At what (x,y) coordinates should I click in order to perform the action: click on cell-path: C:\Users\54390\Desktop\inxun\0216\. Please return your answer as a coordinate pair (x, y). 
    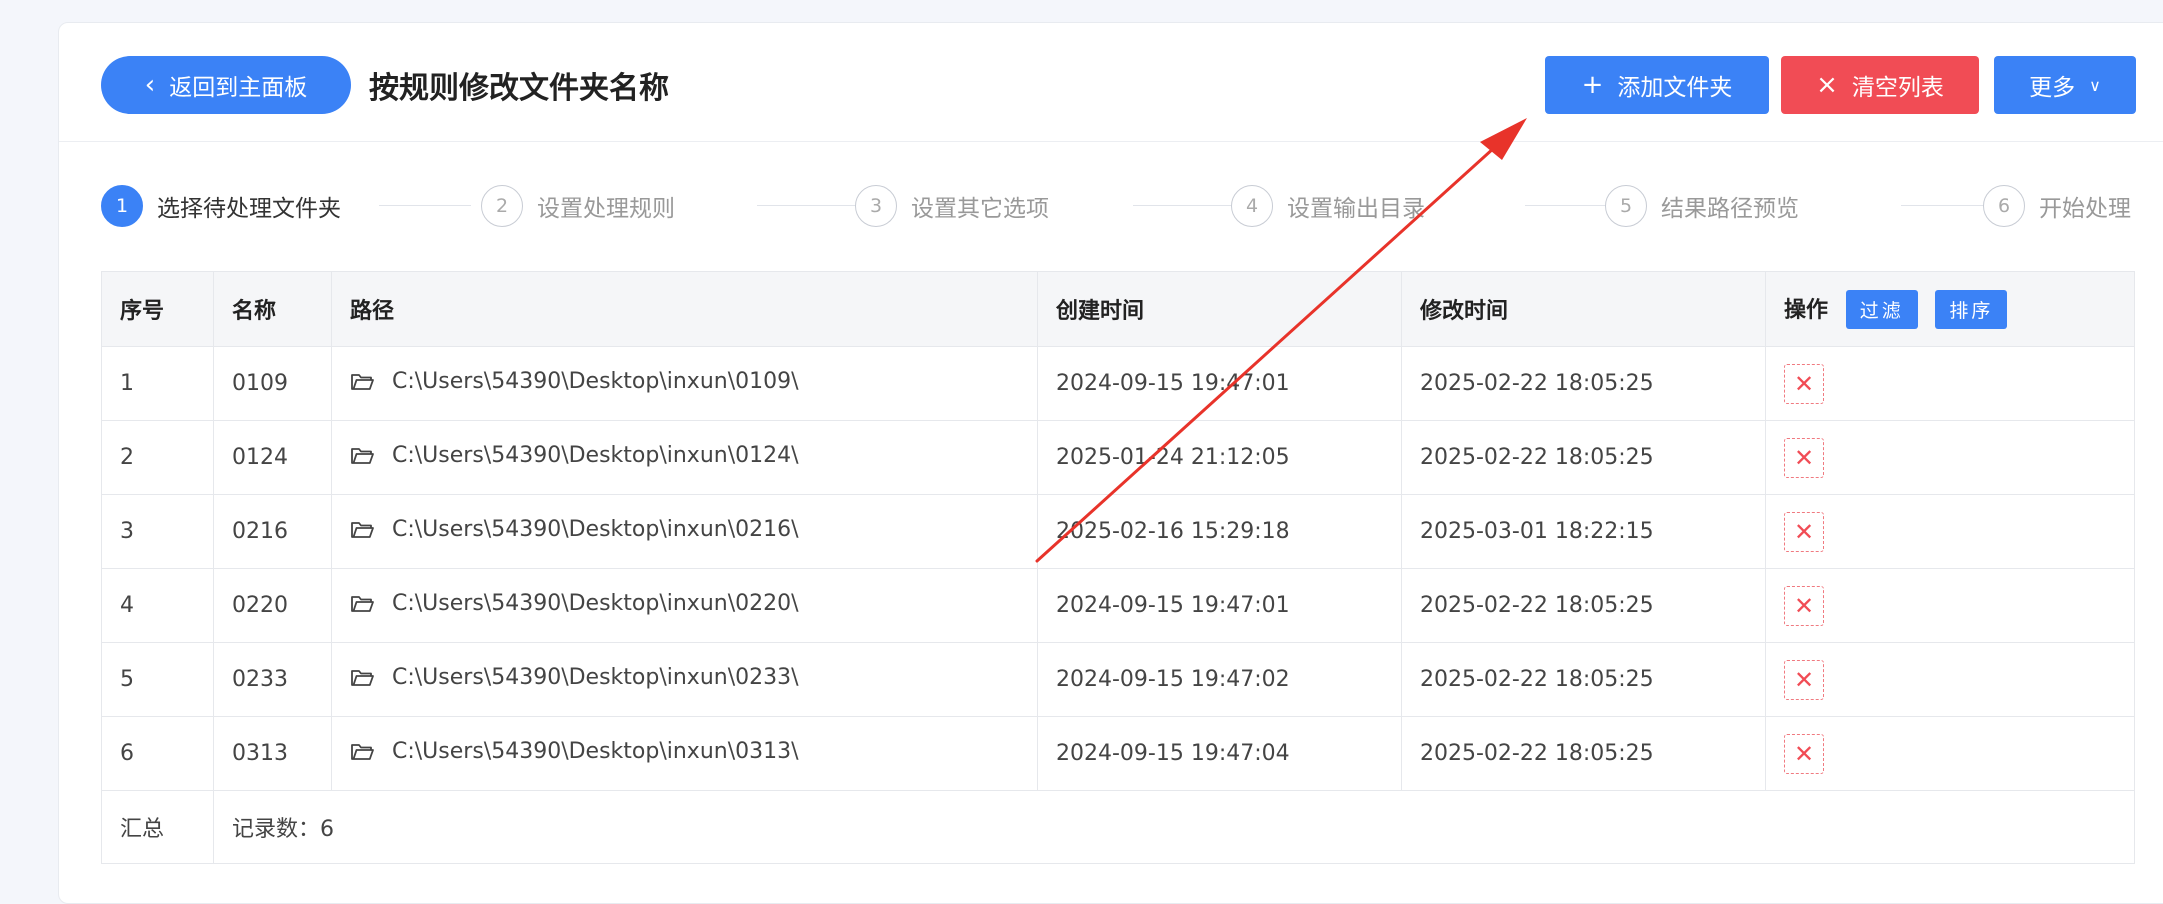
    Looking at the image, I should click on (684, 531).